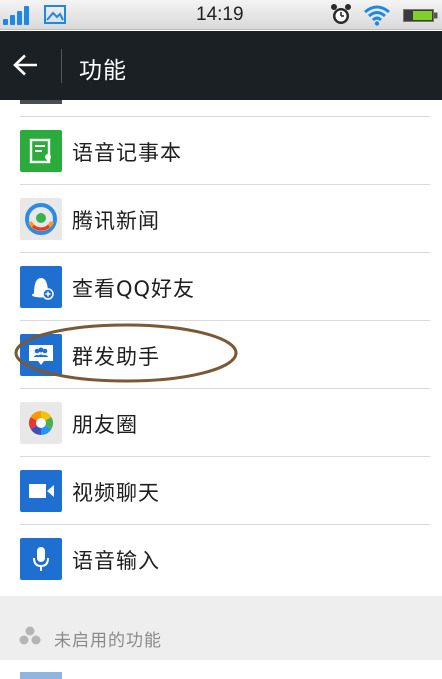 The height and width of the screenshot is (679, 442). Describe the element at coordinates (127, 153) in the screenshot. I see `feature-label: 语音记事本` at that location.